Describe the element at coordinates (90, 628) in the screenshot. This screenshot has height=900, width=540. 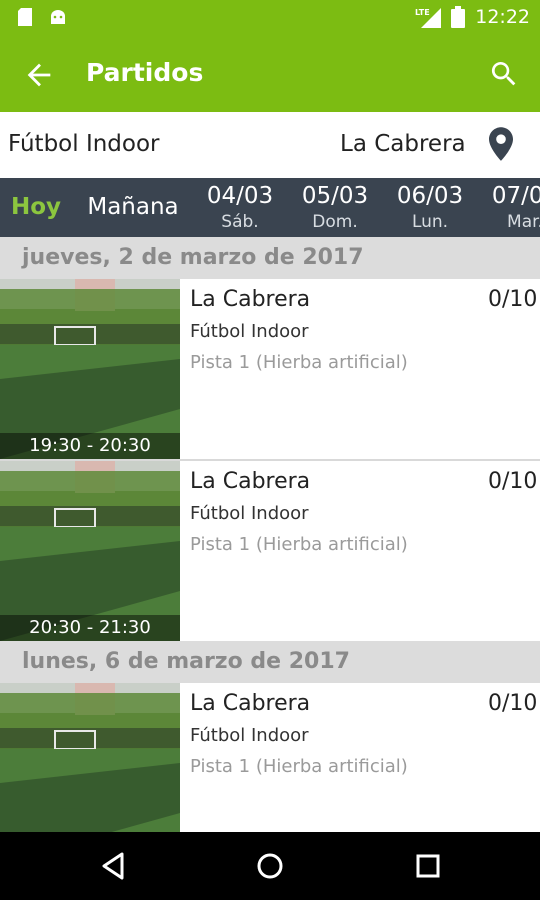
I see `time-badge: 20:30 - 21:30` at that location.